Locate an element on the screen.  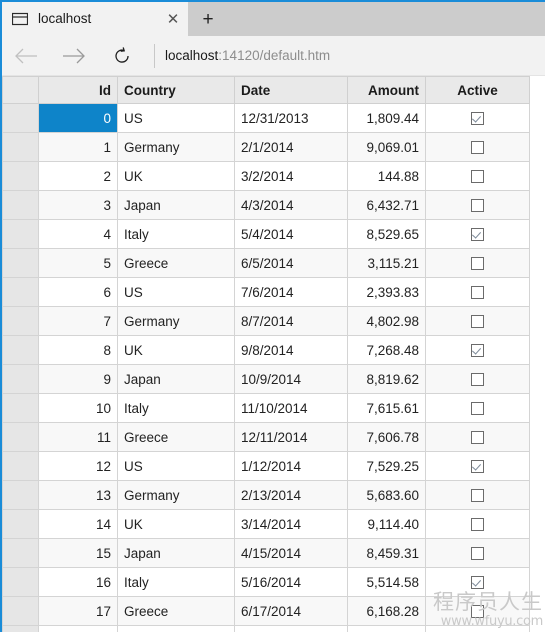
cell-amount: 1,809.44 is located at coordinates (386, 118).